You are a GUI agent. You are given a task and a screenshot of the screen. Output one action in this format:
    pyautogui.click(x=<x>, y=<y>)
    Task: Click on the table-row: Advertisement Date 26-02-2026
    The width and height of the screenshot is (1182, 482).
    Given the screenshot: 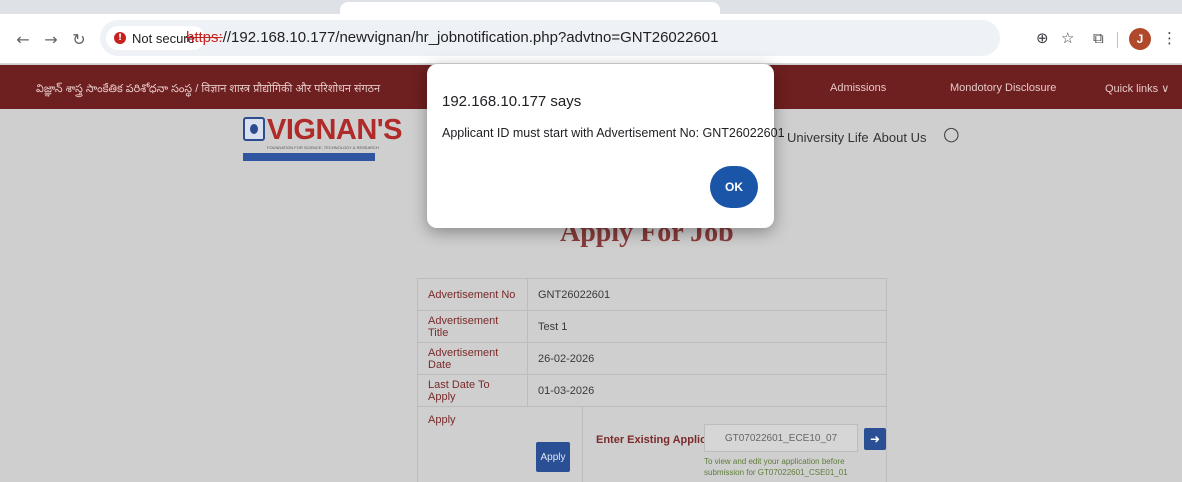 What is the action you would take?
    pyautogui.click(x=652, y=358)
    